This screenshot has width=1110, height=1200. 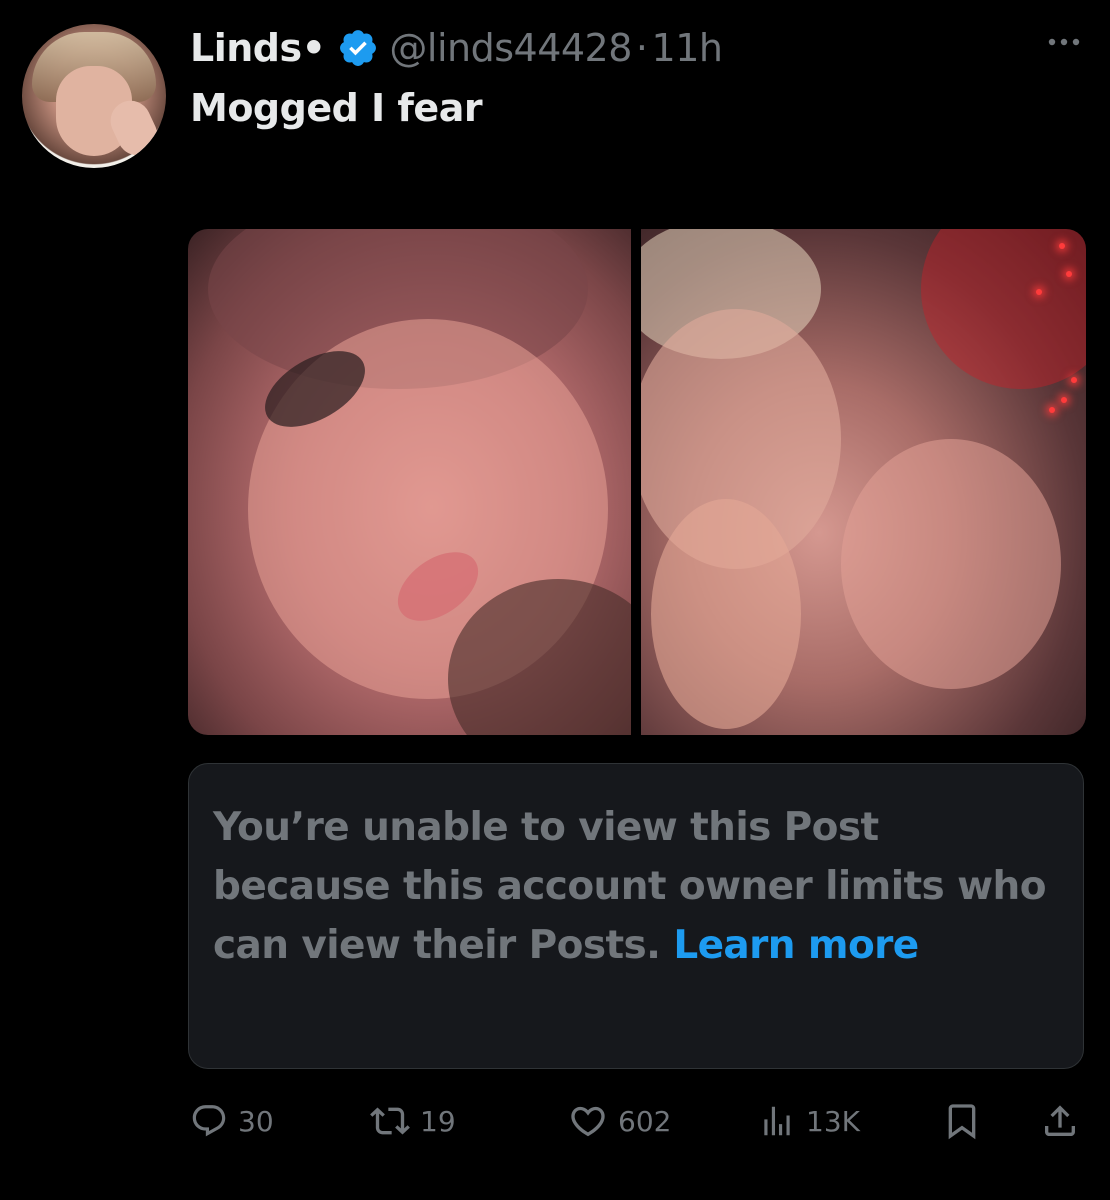 What do you see at coordinates (1003, 309) in the screenshot?
I see `photo-2-room` at bounding box center [1003, 309].